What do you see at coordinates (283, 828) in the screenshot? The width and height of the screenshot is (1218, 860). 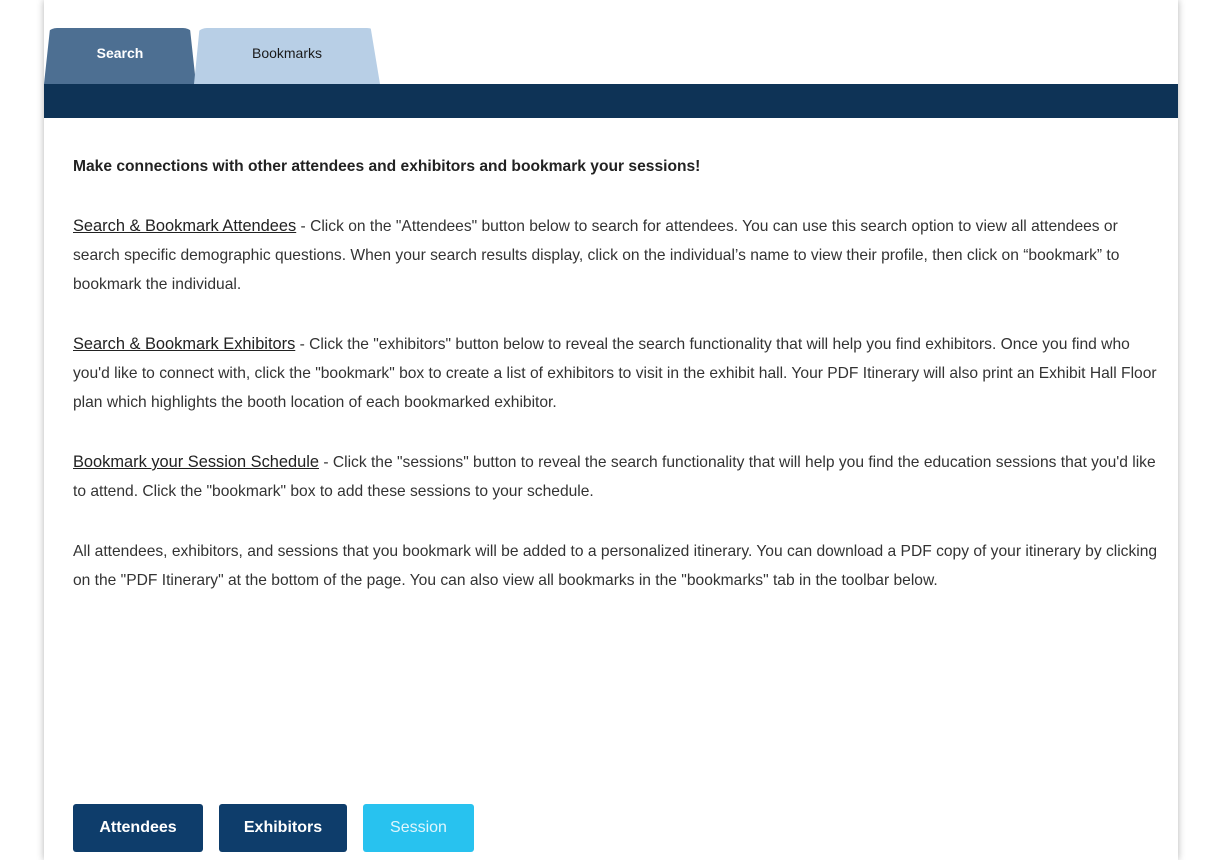 I see `exhibitors-button: Exhibitors` at bounding box center [283, 828].